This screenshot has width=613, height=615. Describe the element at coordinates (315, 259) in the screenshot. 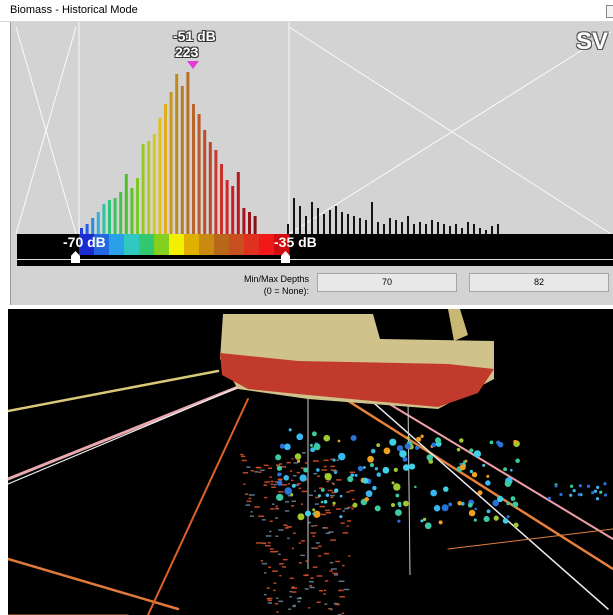

I see `range-slider-track` at that location.